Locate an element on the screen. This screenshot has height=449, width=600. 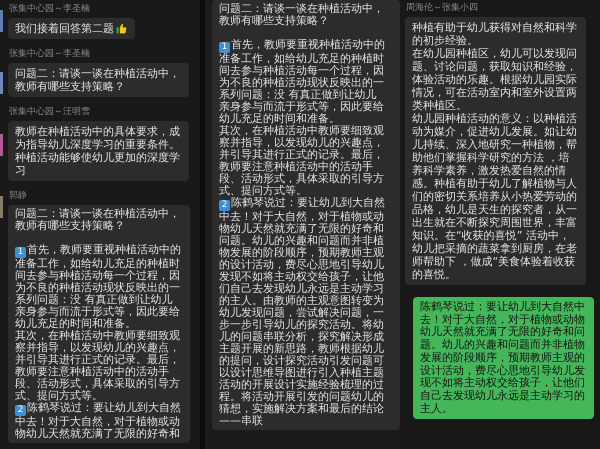
message-text: 我们接着回答第二题 is located at coordinates (64, 28).